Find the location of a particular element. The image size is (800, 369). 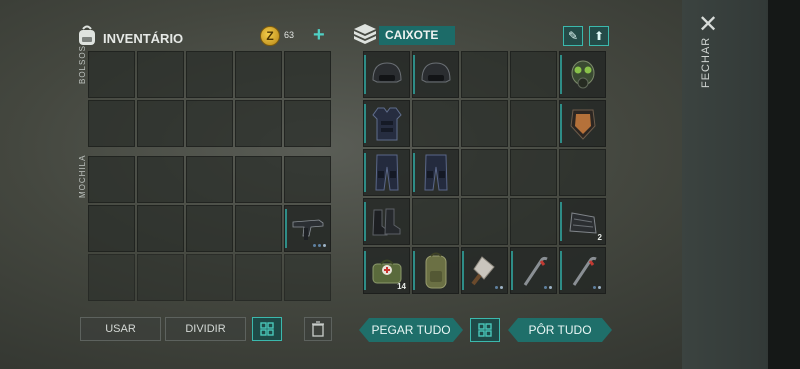

take-all-button: PEGAR TUDO is located at coordinates (411, 330).